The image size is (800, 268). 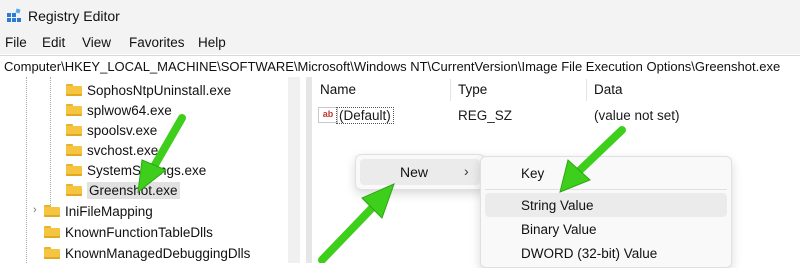 I want to click on menu-bar: File Edit View Favorites Help, so click(x=400, y=43).